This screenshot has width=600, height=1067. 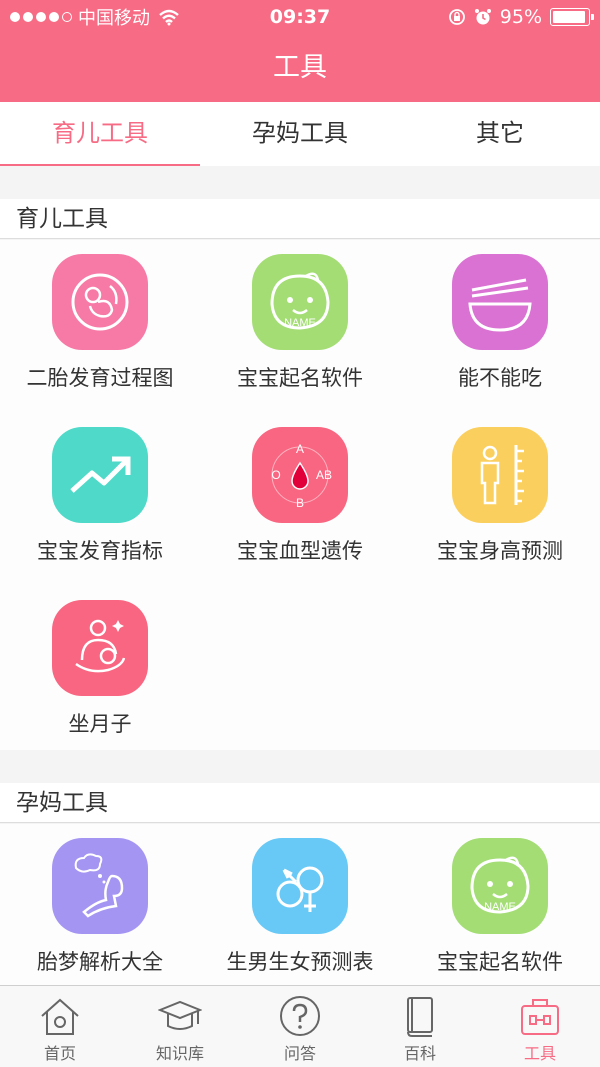 I want to click on toolbox-icon, so click(x=540, y=1017).